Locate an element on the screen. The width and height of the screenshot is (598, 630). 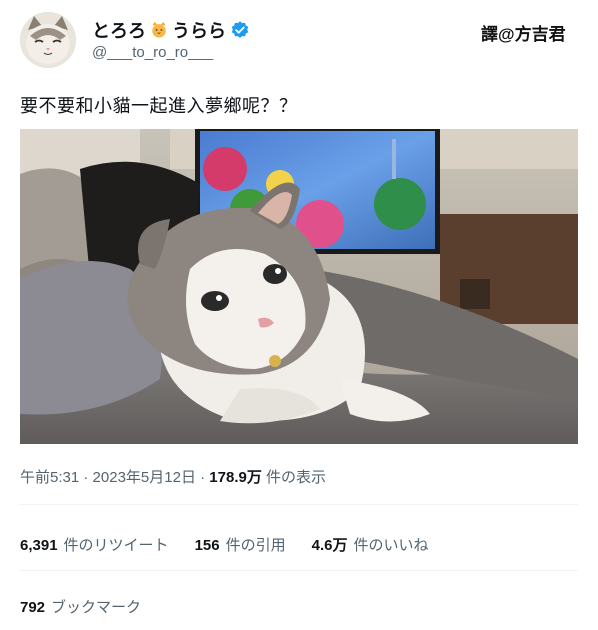
likes-label: 件のいいね is located at coordinates (391, 545).